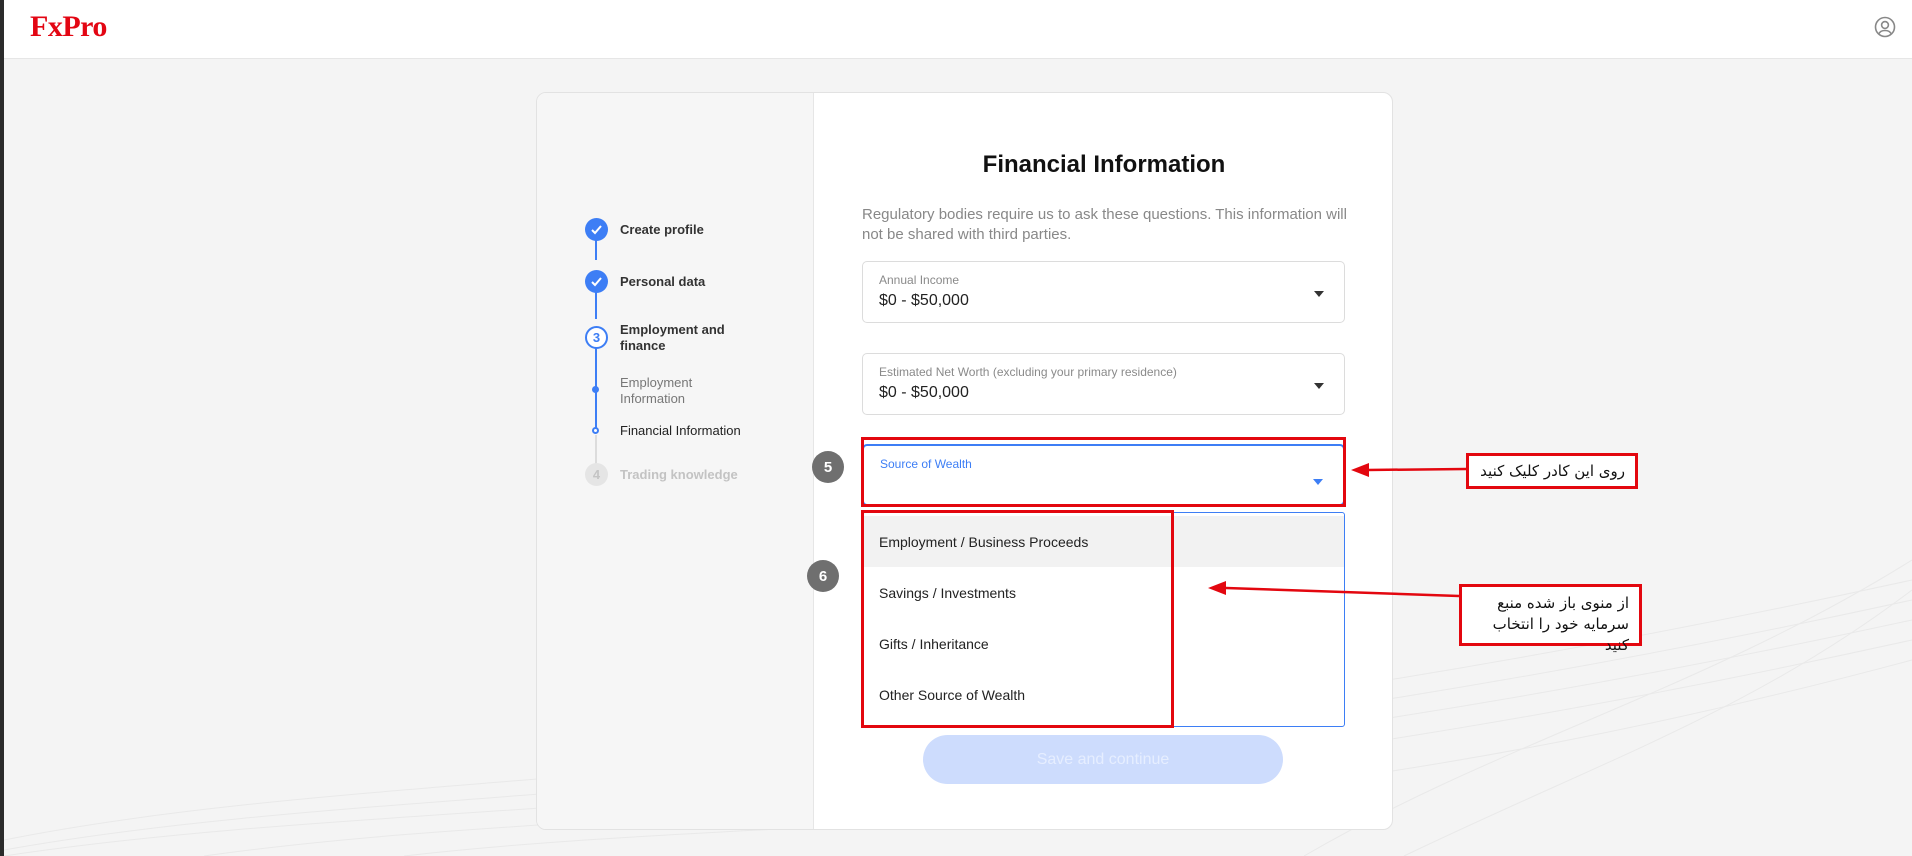 The width and height of the screenshot is (1912, 856). What do you see at coordinates (1104, 164) in the screenshot?
I see `page-title: Financial Information` at bounding box center [1104, 164].